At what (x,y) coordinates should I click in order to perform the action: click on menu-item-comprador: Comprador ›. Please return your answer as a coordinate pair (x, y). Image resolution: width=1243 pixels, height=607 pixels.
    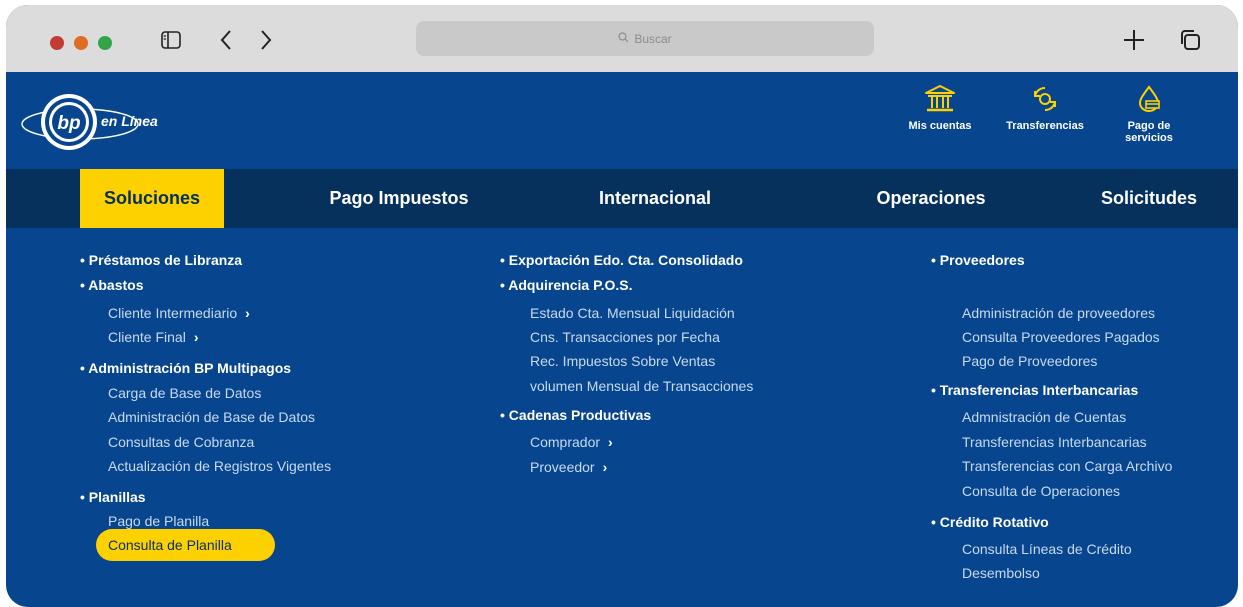
    Looking at the image, I should click on (571, 442).